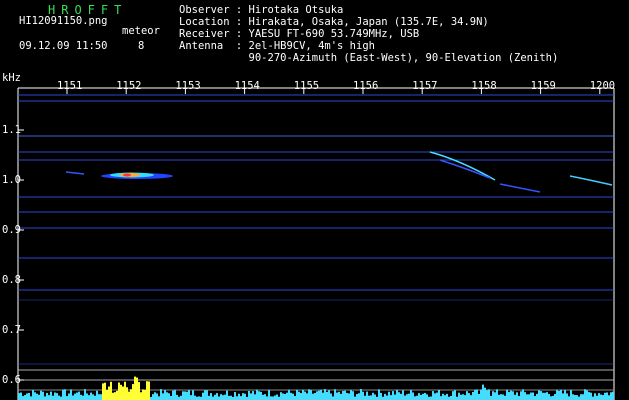 The height and width of the screenshot is (400, 629). What do you see at coordinates (11, 380) in the screenshot?
I see `y-tick-label: 0.6` at bounding box center [11, 380].